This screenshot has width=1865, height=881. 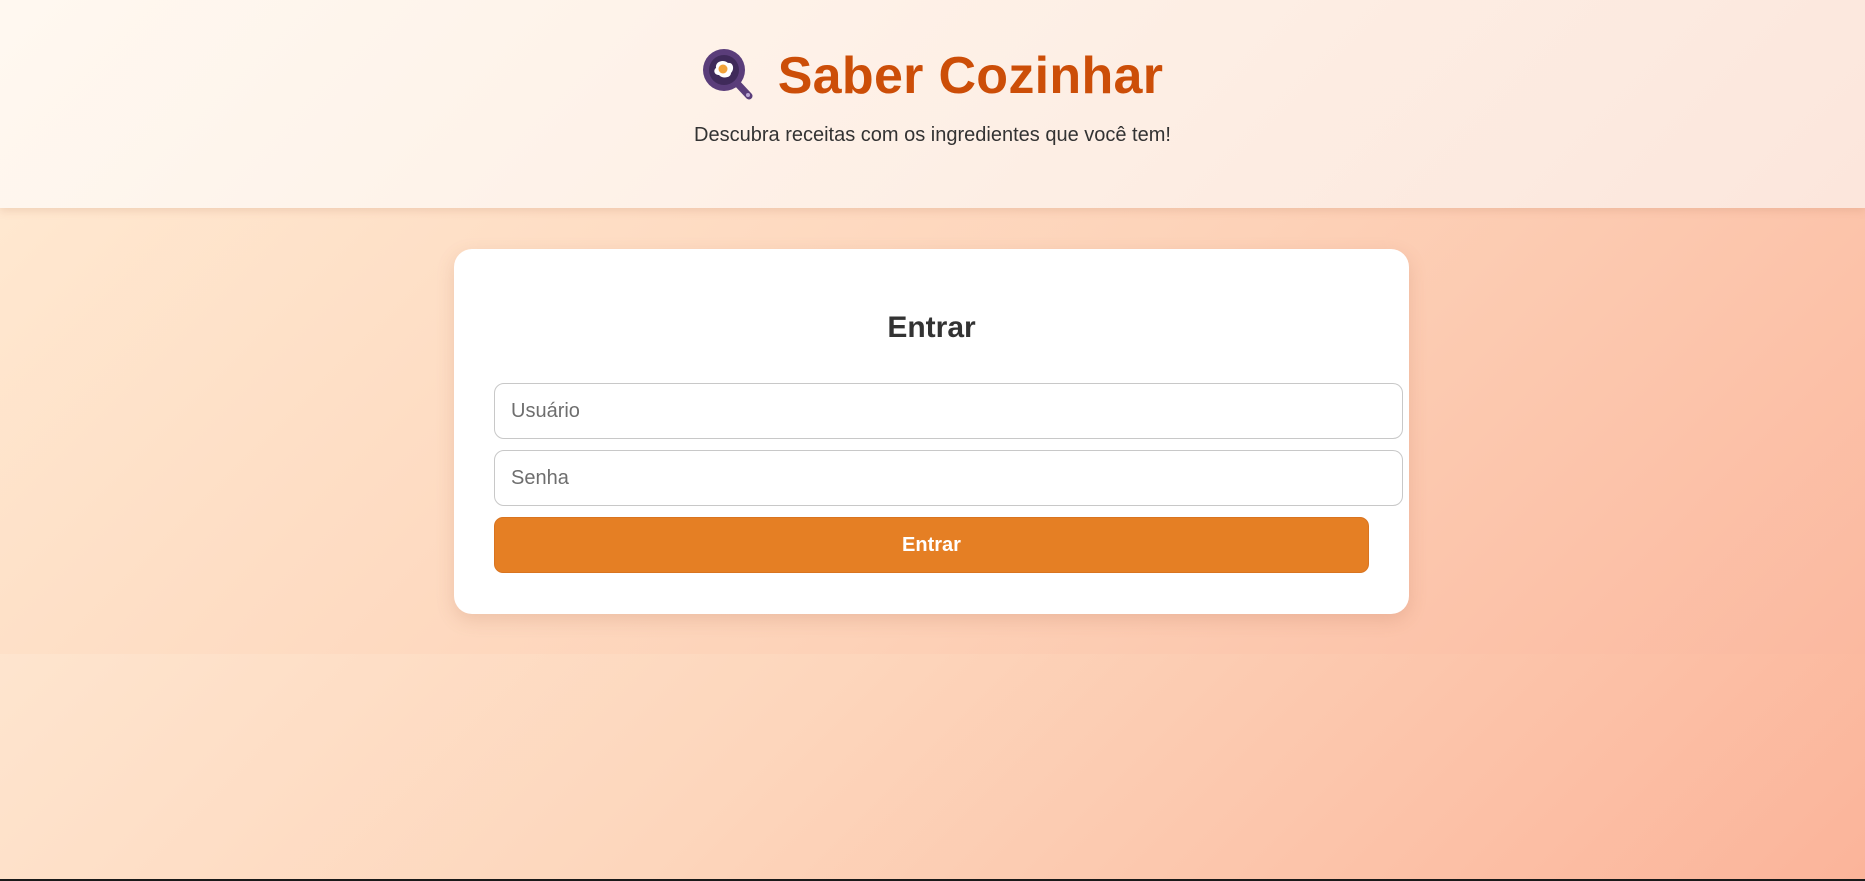 What do you see at coordinates (931, 327) in the screenshot?
I see `login-heading: Entrar` at bounding box center [931, 327].